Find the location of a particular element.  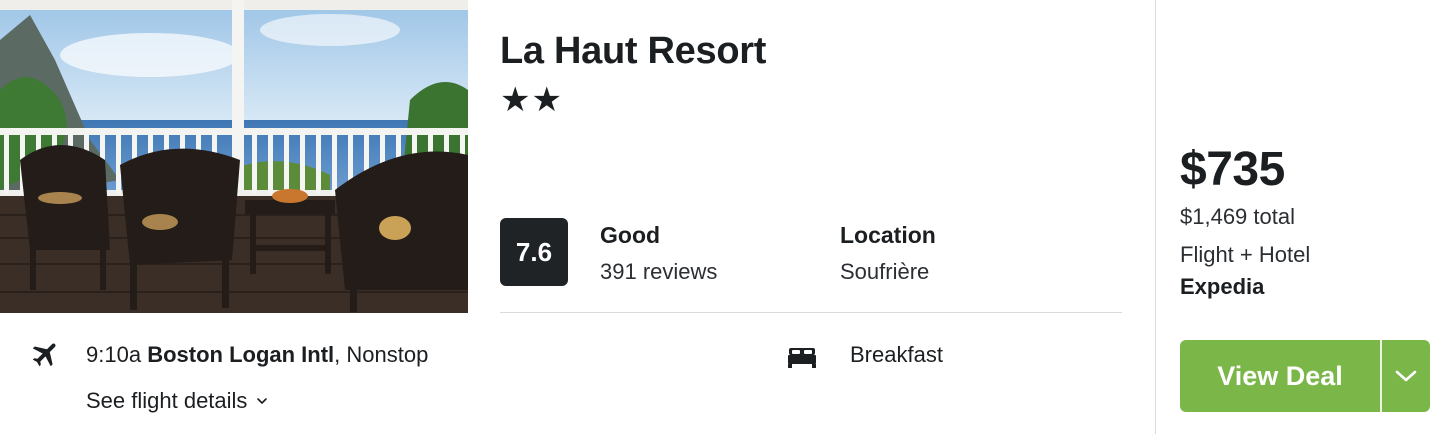

flight-stops: , Nonstop is located at coordinates (381, 354).